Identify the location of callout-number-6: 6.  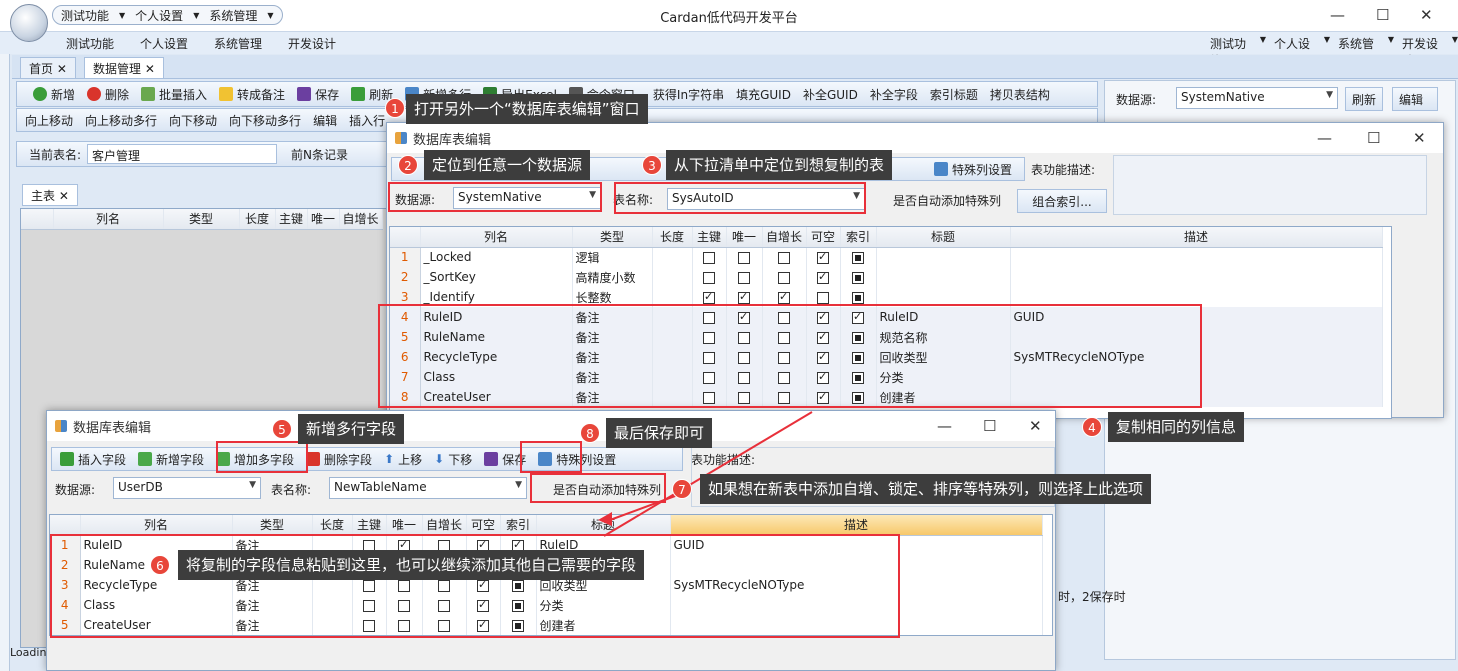
(160, 565).